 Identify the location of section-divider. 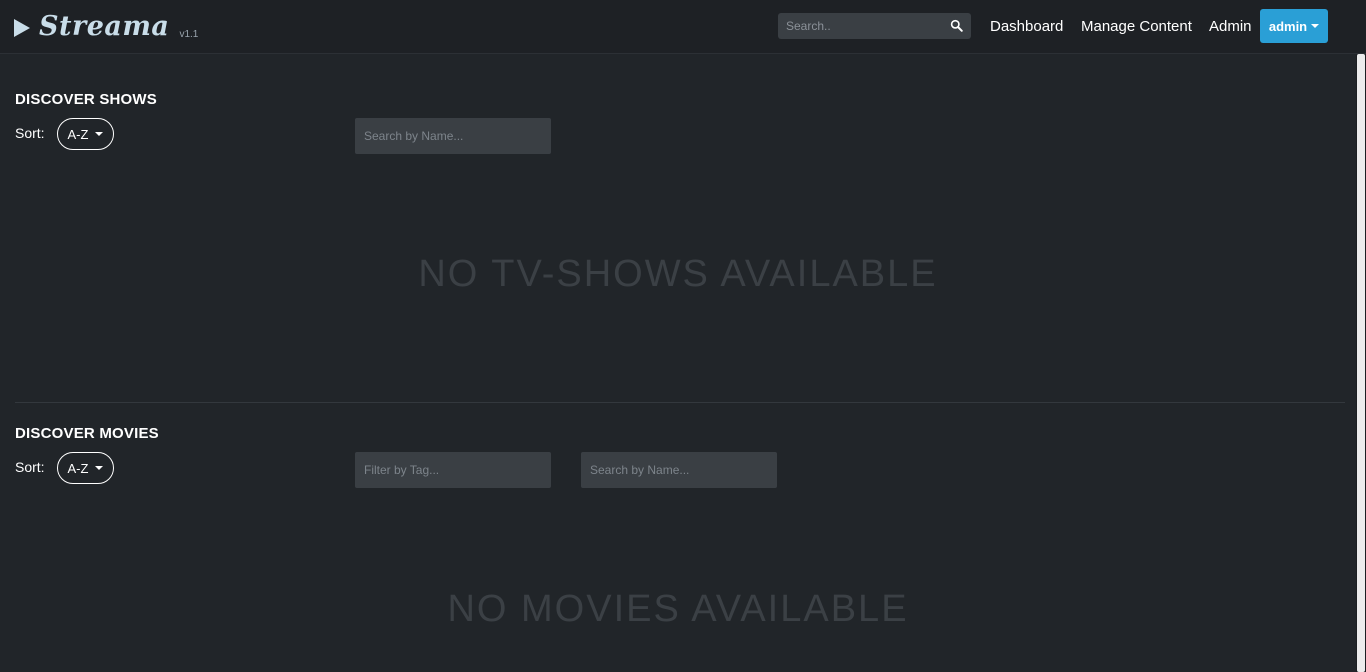
(680, 402).